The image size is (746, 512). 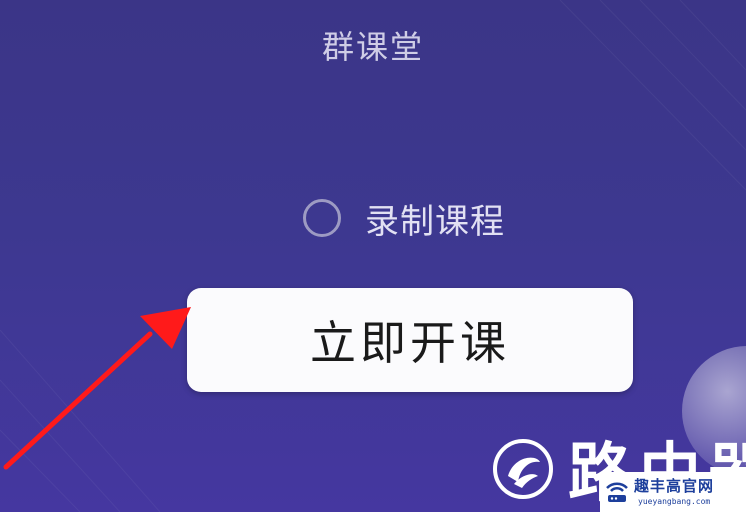 I want to click on record-course-option: 录制课程, so click(x=404, y=218).